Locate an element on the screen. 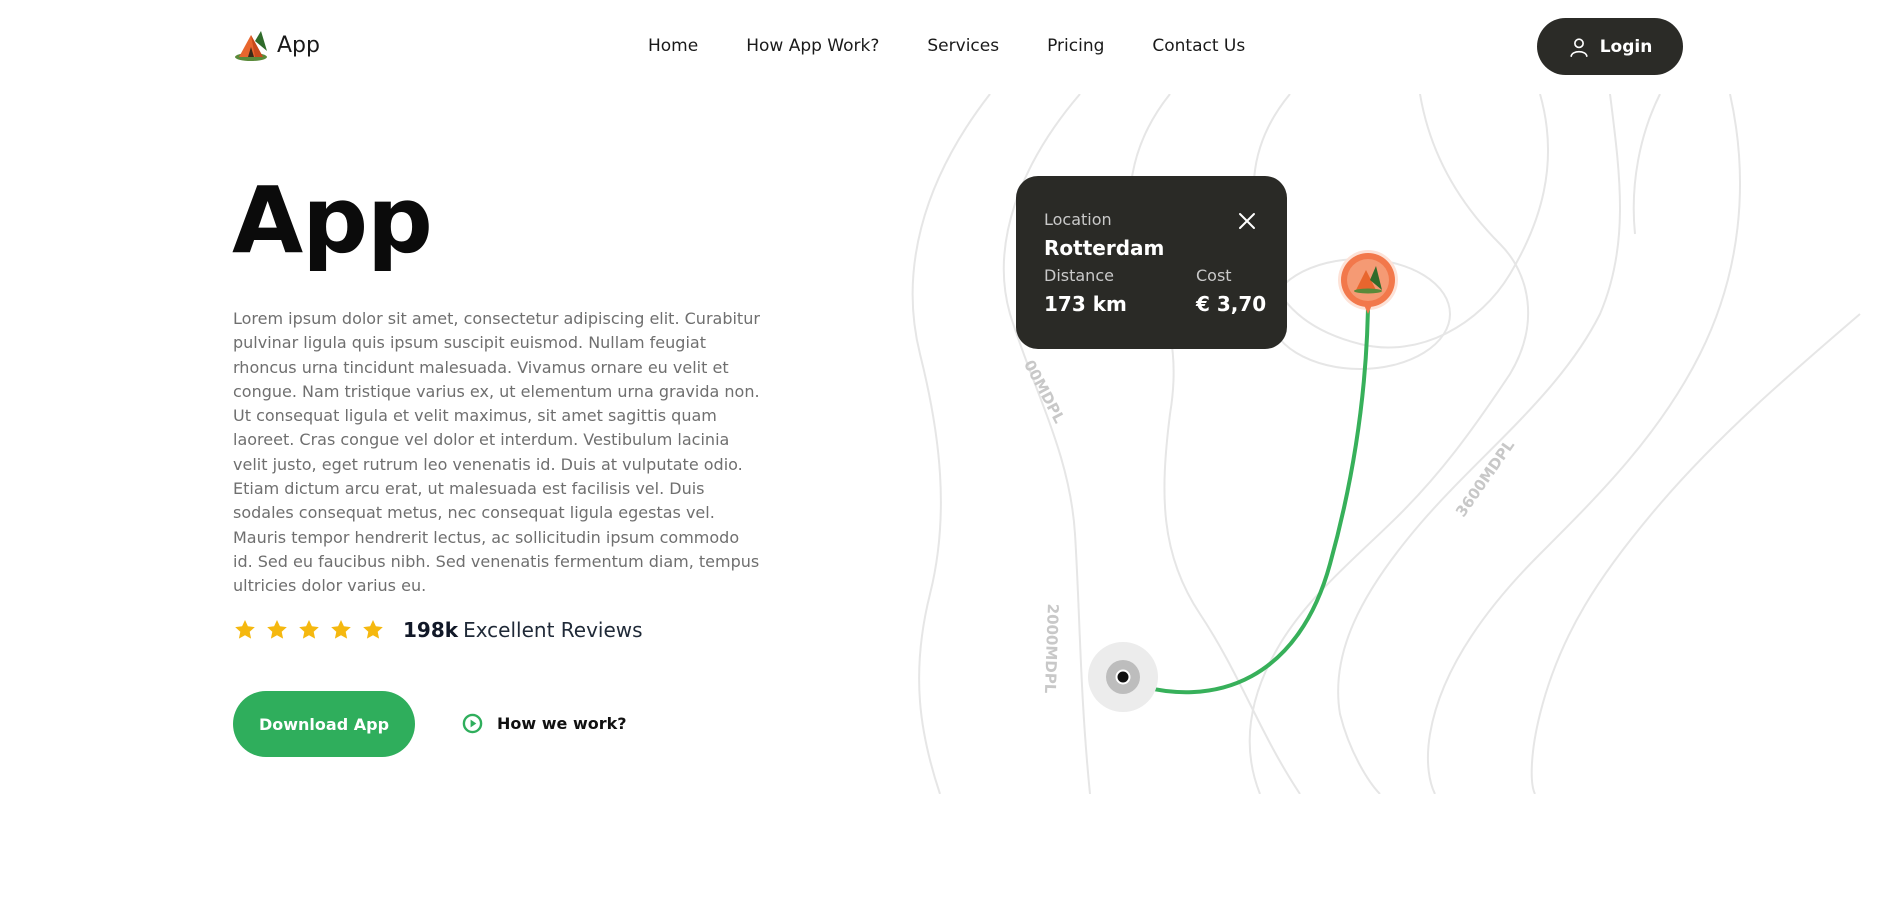 This screenshot has height=909, width=1900. brand-name: App is located at coordinates (298, 45).